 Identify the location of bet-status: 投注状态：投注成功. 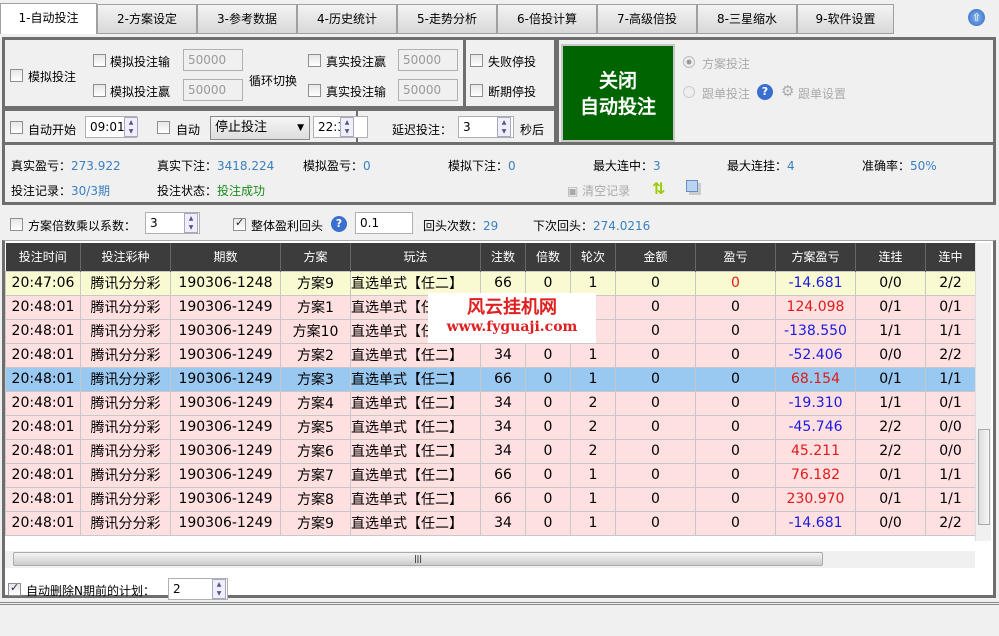
(211, 191).